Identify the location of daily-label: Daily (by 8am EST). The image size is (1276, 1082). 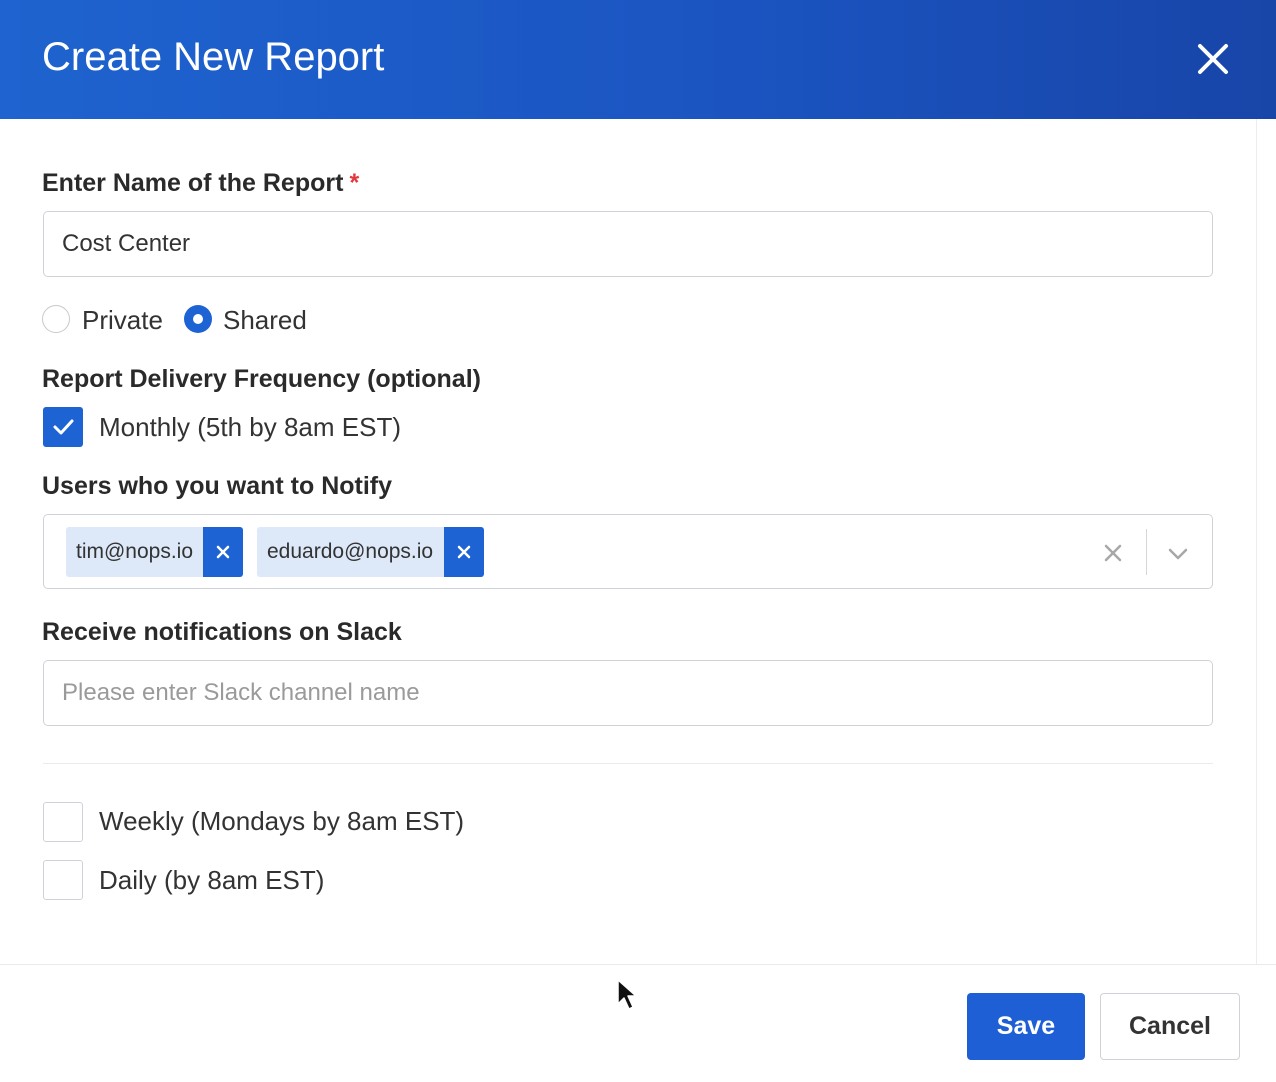
(211, 880).